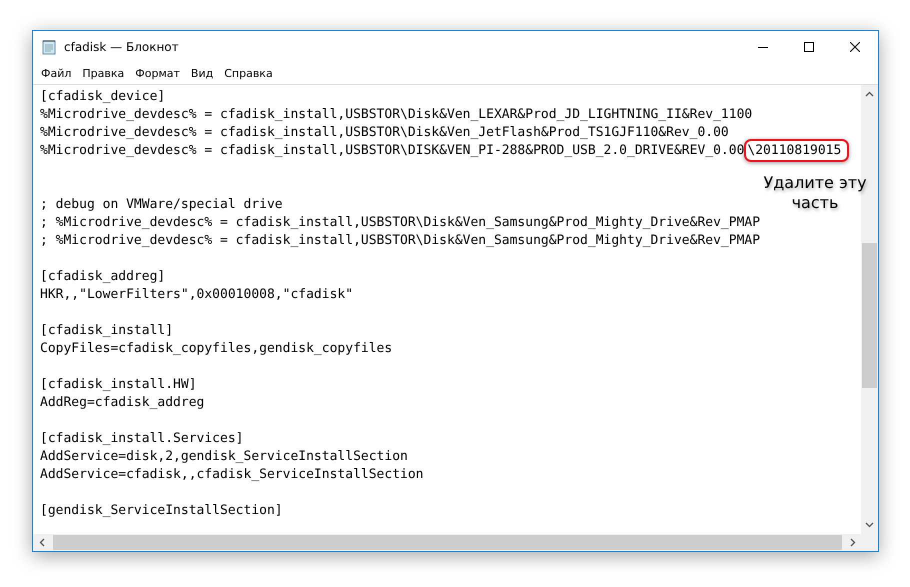 The height and width of the screenshot is (587, 910). Describe the element at coordinates (103, 73) in the screenshot. I see `menu-item: Правка` at that location.